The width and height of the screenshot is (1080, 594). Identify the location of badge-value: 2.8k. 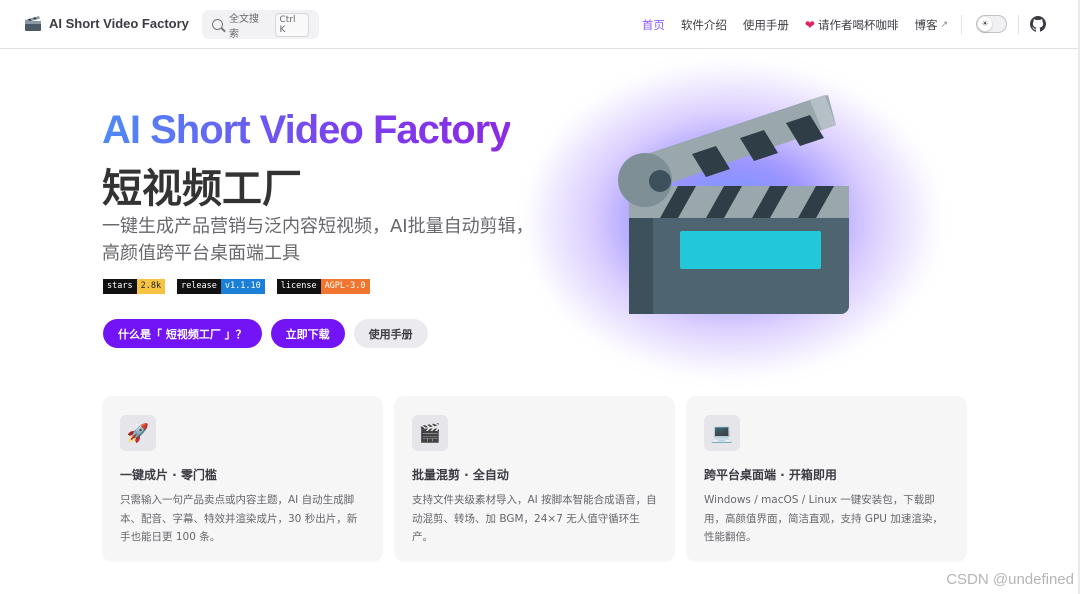
(151, 286).